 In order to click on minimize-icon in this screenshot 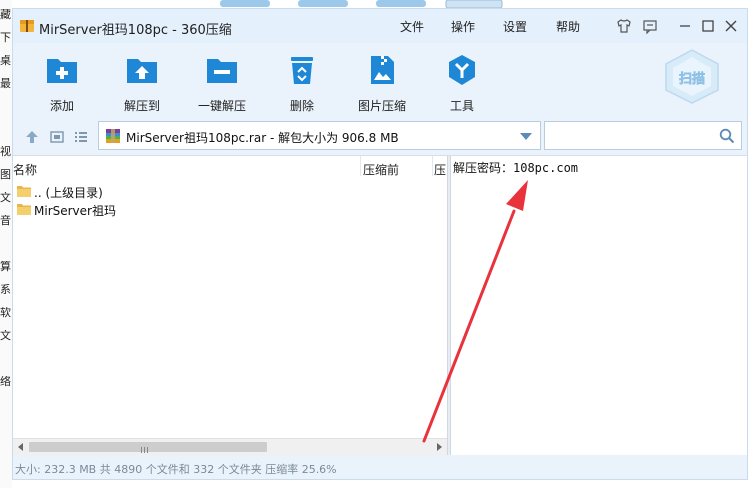, I will do `click(685, 26)`.